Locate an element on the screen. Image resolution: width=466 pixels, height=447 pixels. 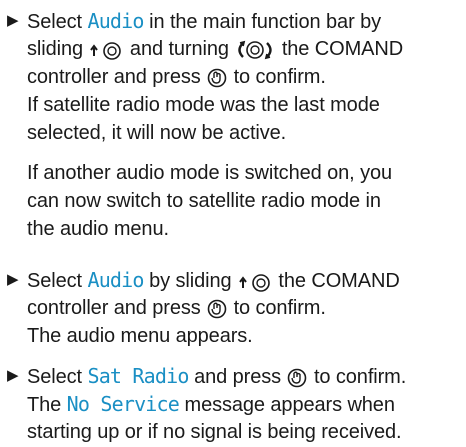
turn-controller-icon is located at coordinates (255, 50).